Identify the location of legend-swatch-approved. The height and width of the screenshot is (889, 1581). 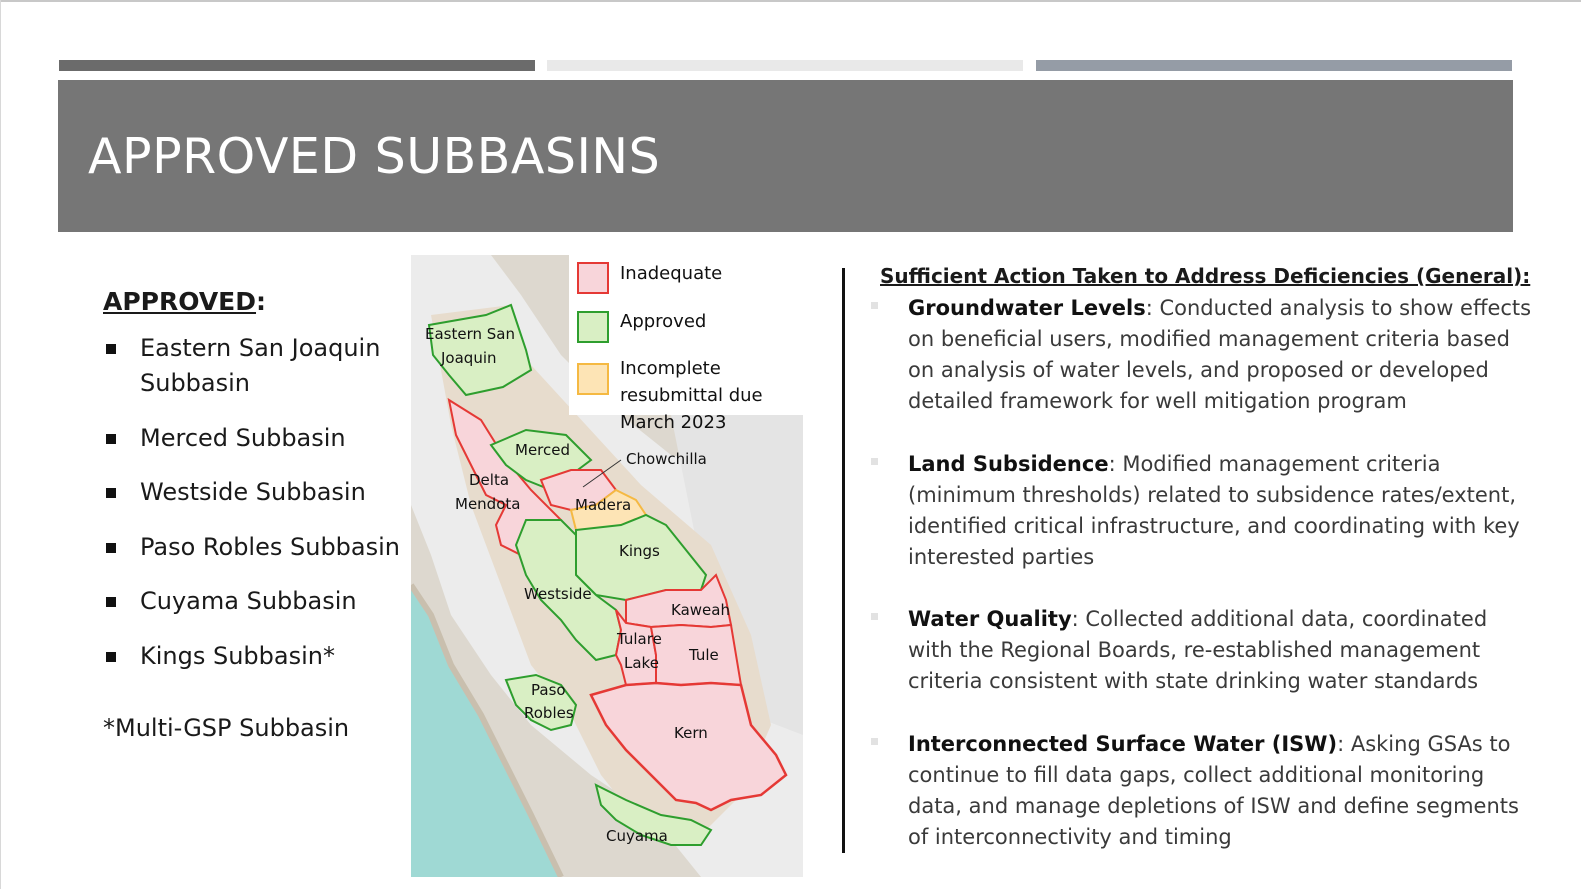
(593, 327).